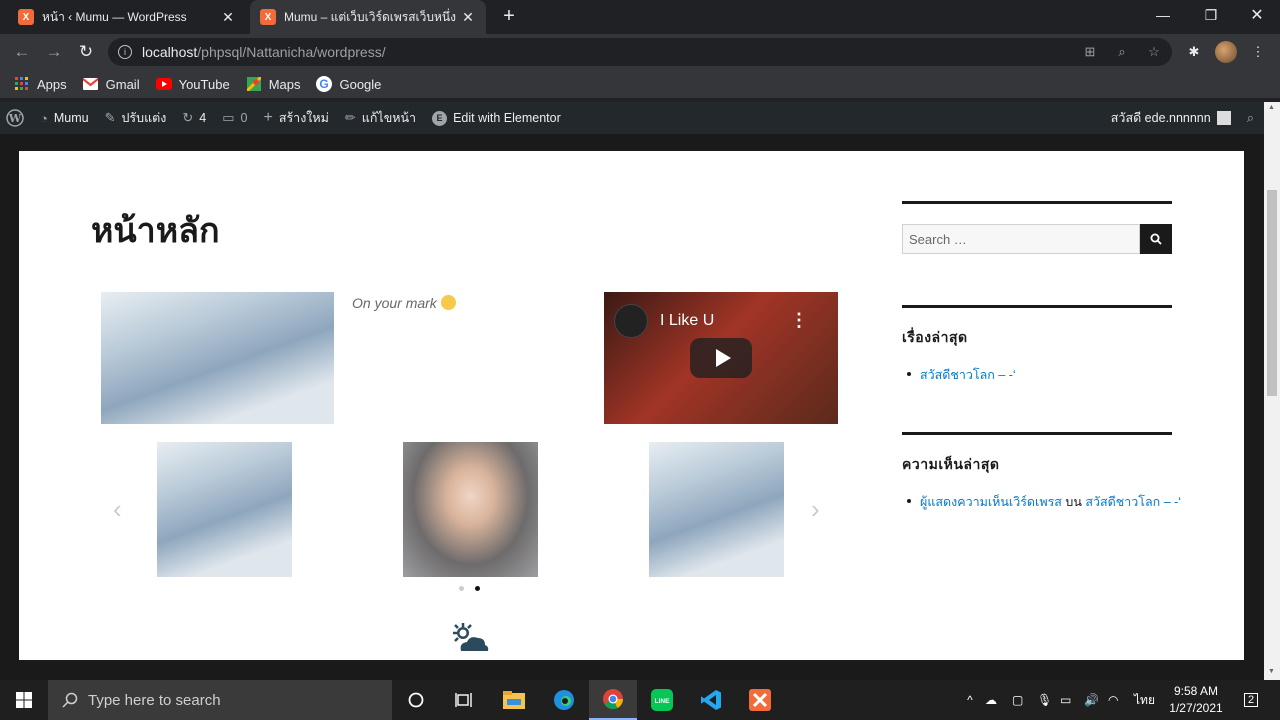  What do you see at coordinates (687, 321) in the screenshot?
I see `video-title: I Like U` at bounding box center [687, 321].